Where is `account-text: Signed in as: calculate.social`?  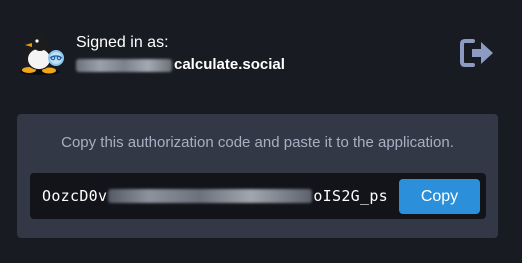
account-text: Signed in as: calculate.social is located at coordinates (180, 54).